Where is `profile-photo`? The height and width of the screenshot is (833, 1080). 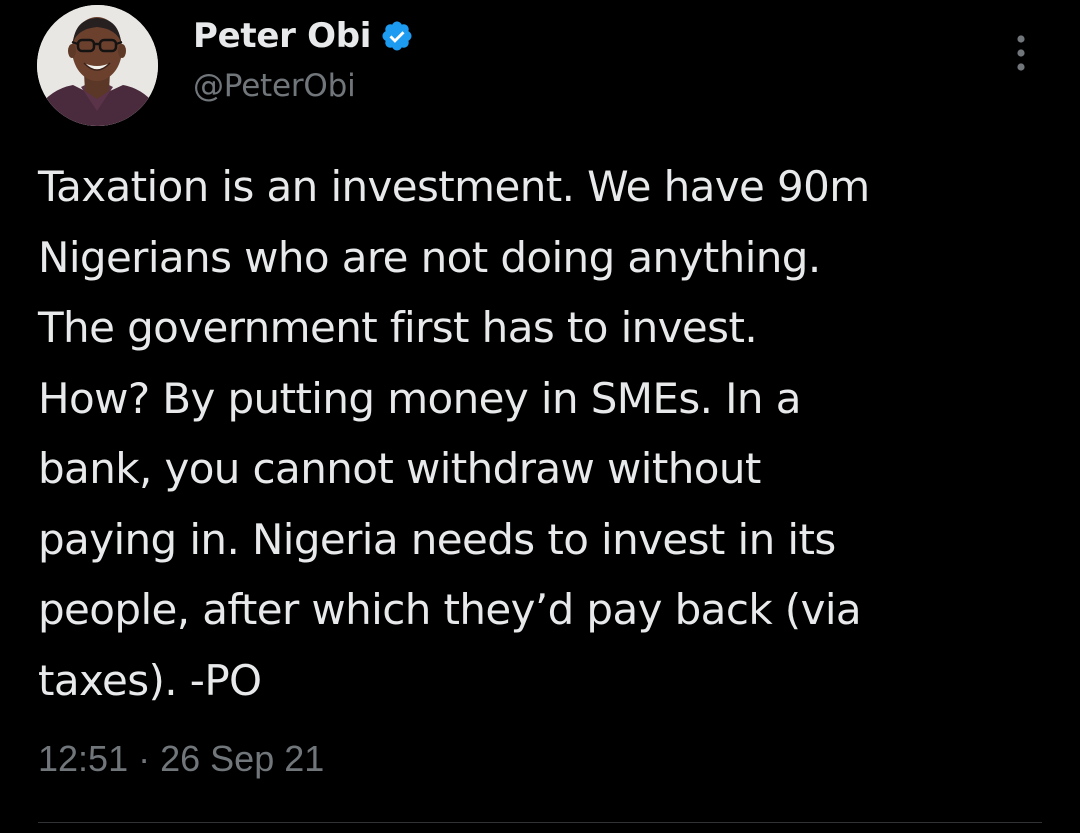 profile-photo is located at coordinates (97, 65).